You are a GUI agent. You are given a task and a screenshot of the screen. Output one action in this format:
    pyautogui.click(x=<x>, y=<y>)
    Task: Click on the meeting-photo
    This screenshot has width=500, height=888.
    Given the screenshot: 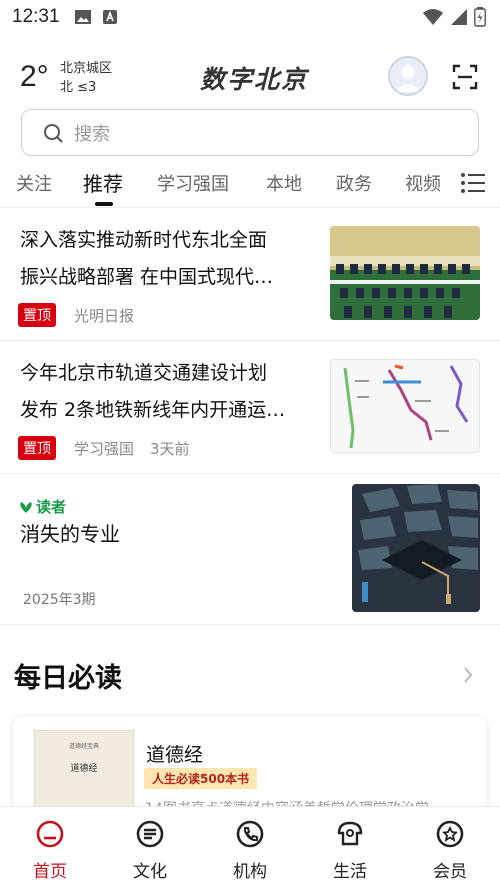 What is the action you would take?
    pyautogui.click(x=405, y=273)
    